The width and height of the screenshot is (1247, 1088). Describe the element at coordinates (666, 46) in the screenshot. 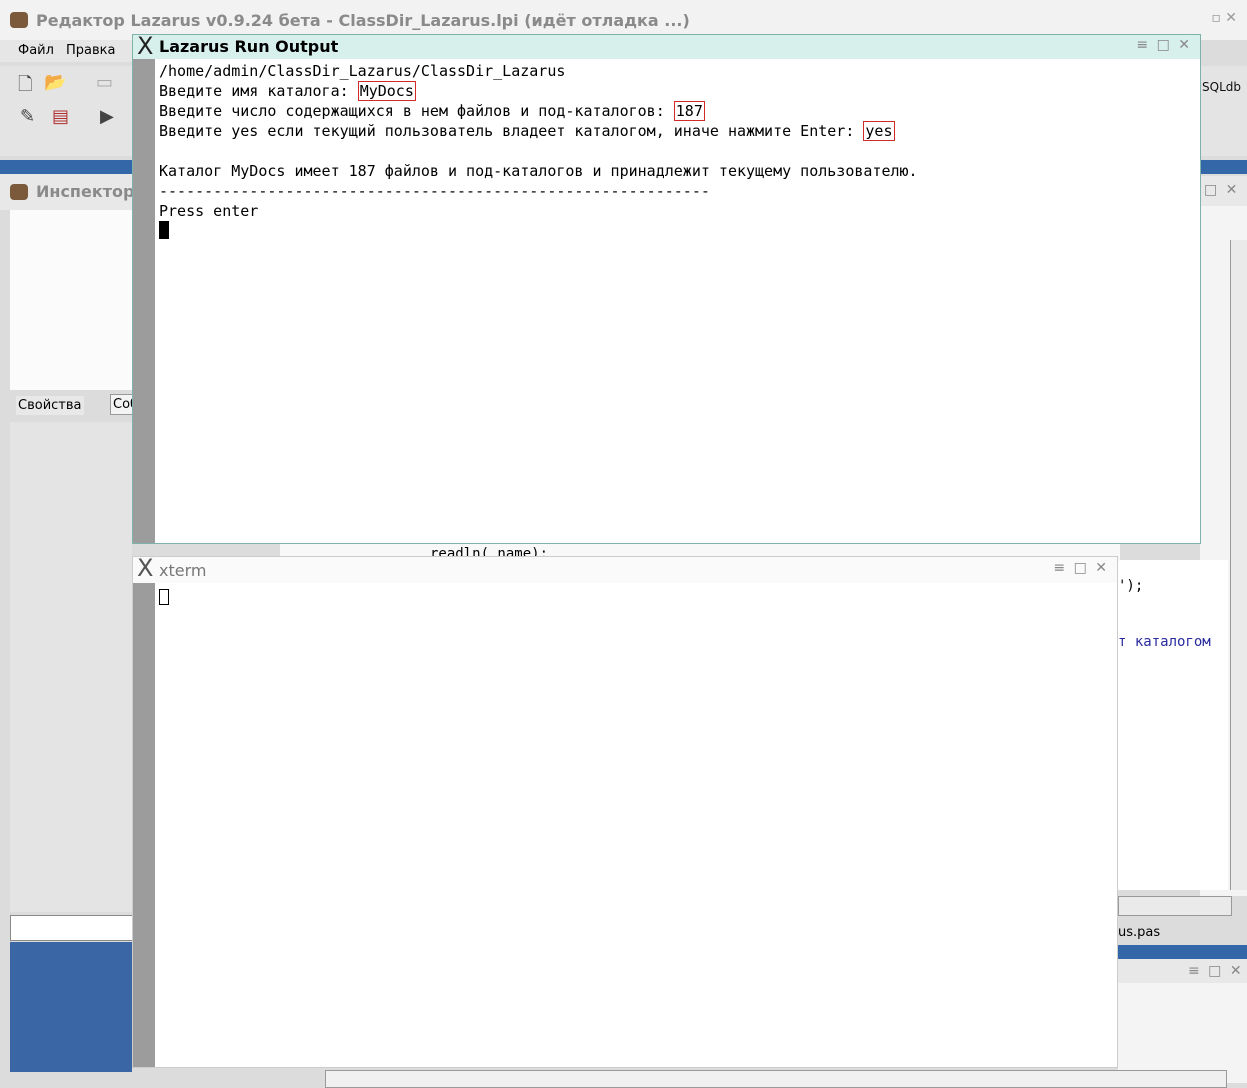

I see `run-output-title-bar: X Lazarus Run Output ≡ □ ✕` at that location.